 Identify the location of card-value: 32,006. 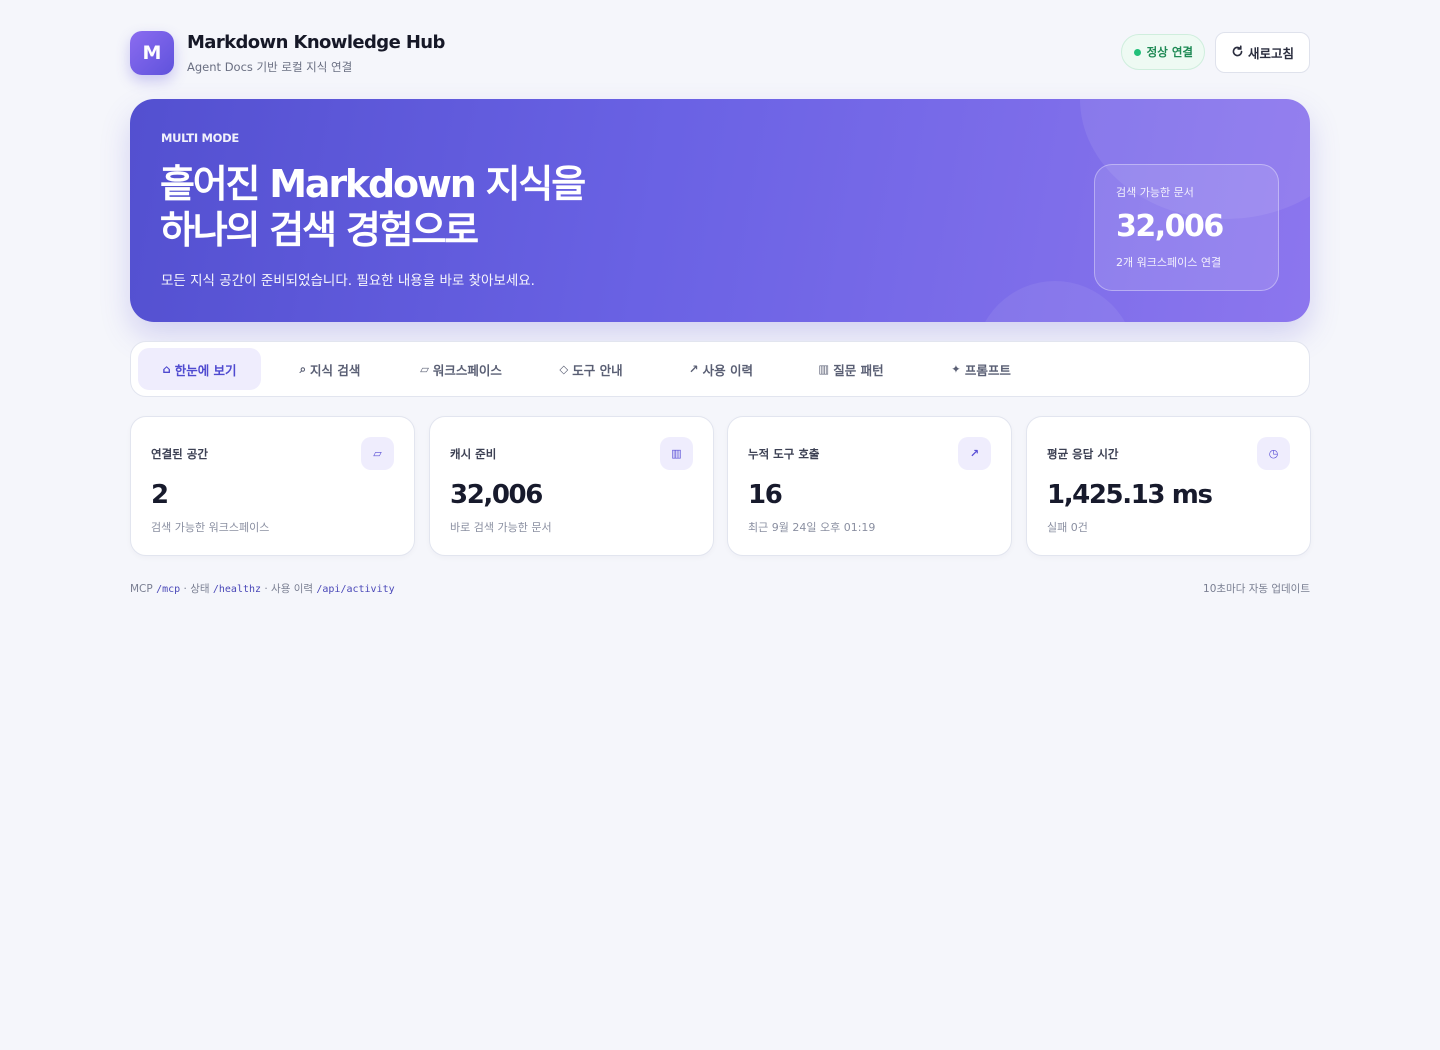
(496, 495).